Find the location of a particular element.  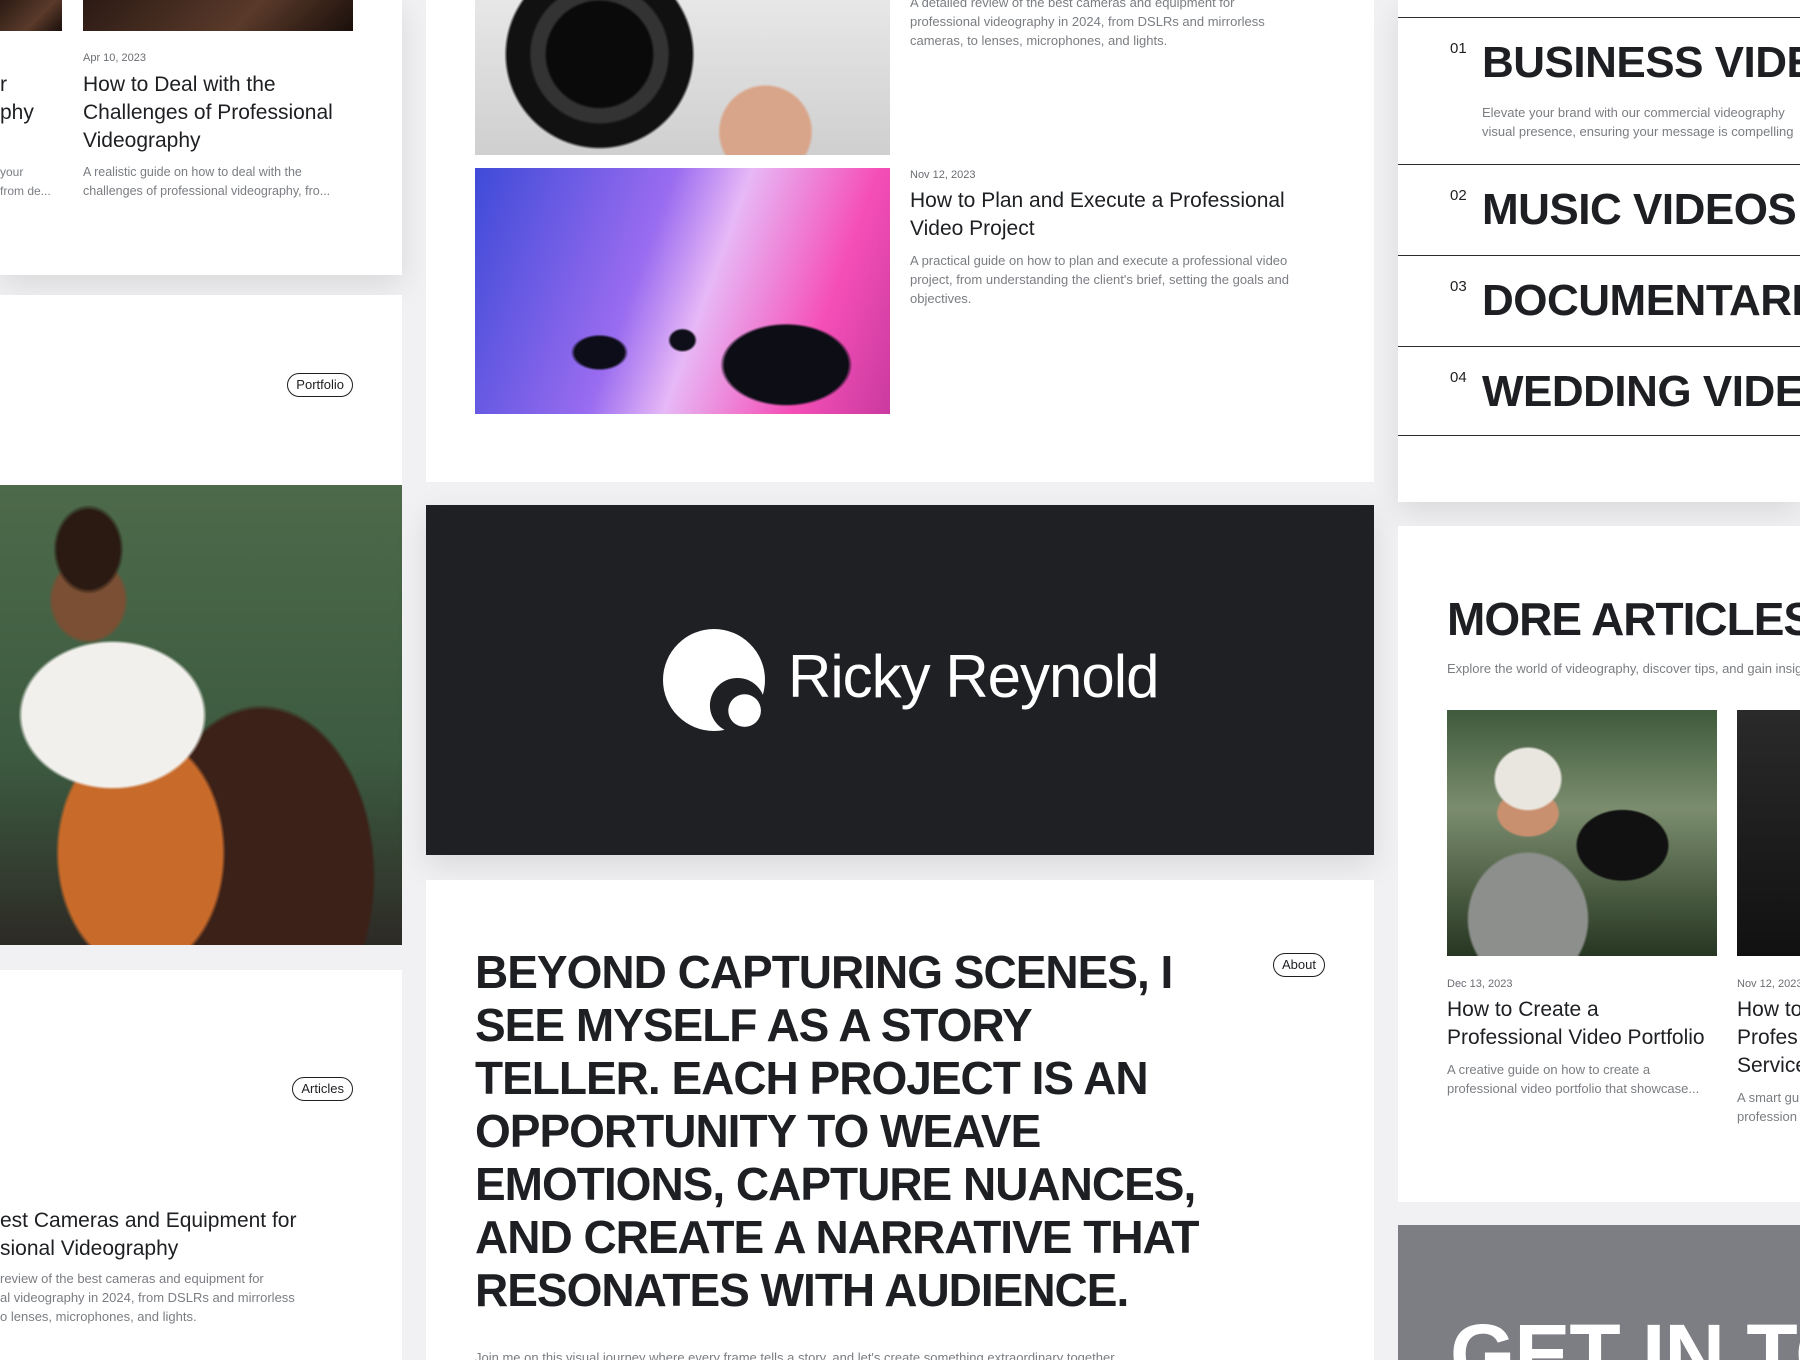

article-image is located at coordinates (218, 15).